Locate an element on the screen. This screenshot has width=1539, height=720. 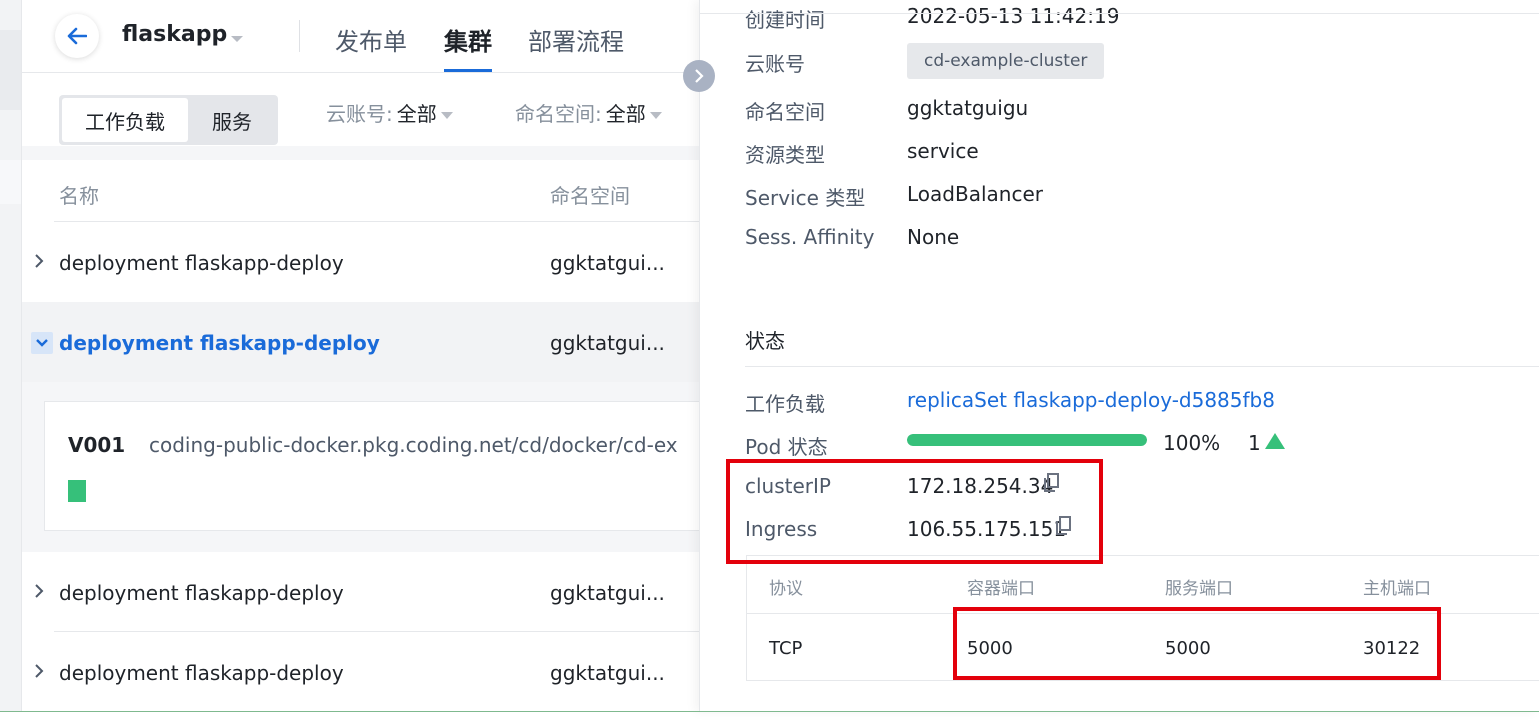
namespace-value: ggktatguigu is located at coordinates (968, 108).